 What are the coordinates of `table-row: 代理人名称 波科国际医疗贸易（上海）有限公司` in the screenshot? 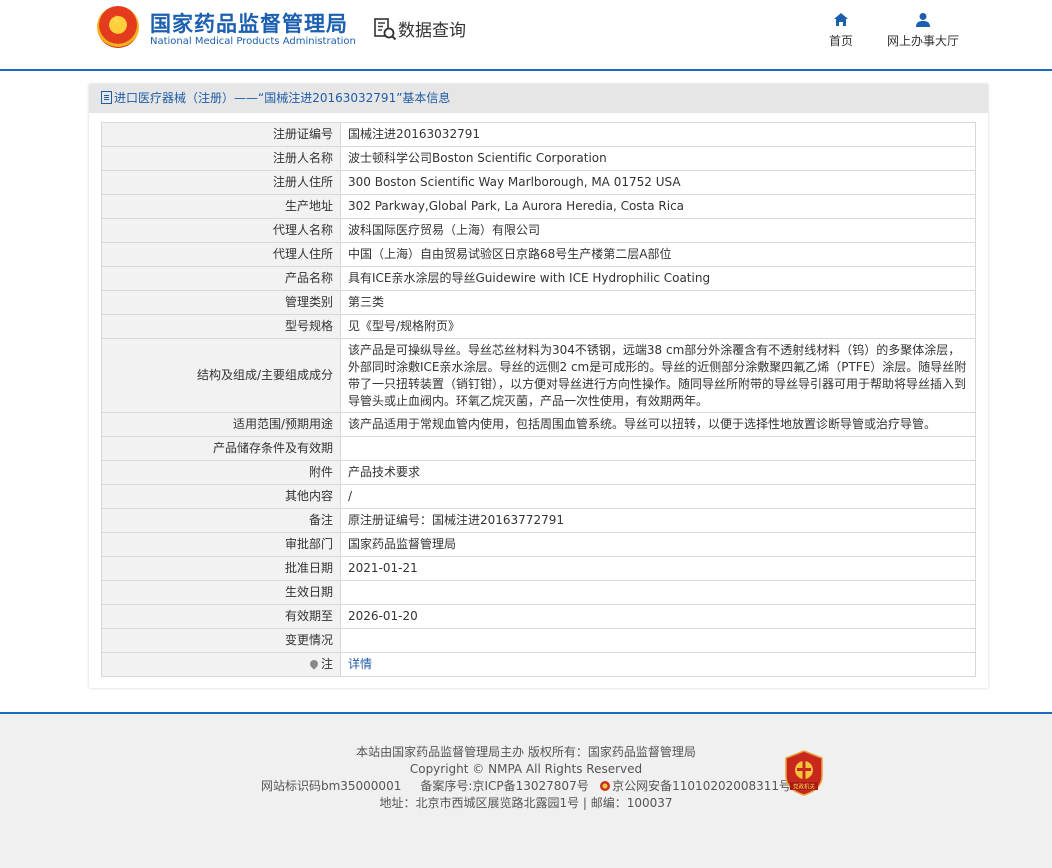 It's located at (538, 230).